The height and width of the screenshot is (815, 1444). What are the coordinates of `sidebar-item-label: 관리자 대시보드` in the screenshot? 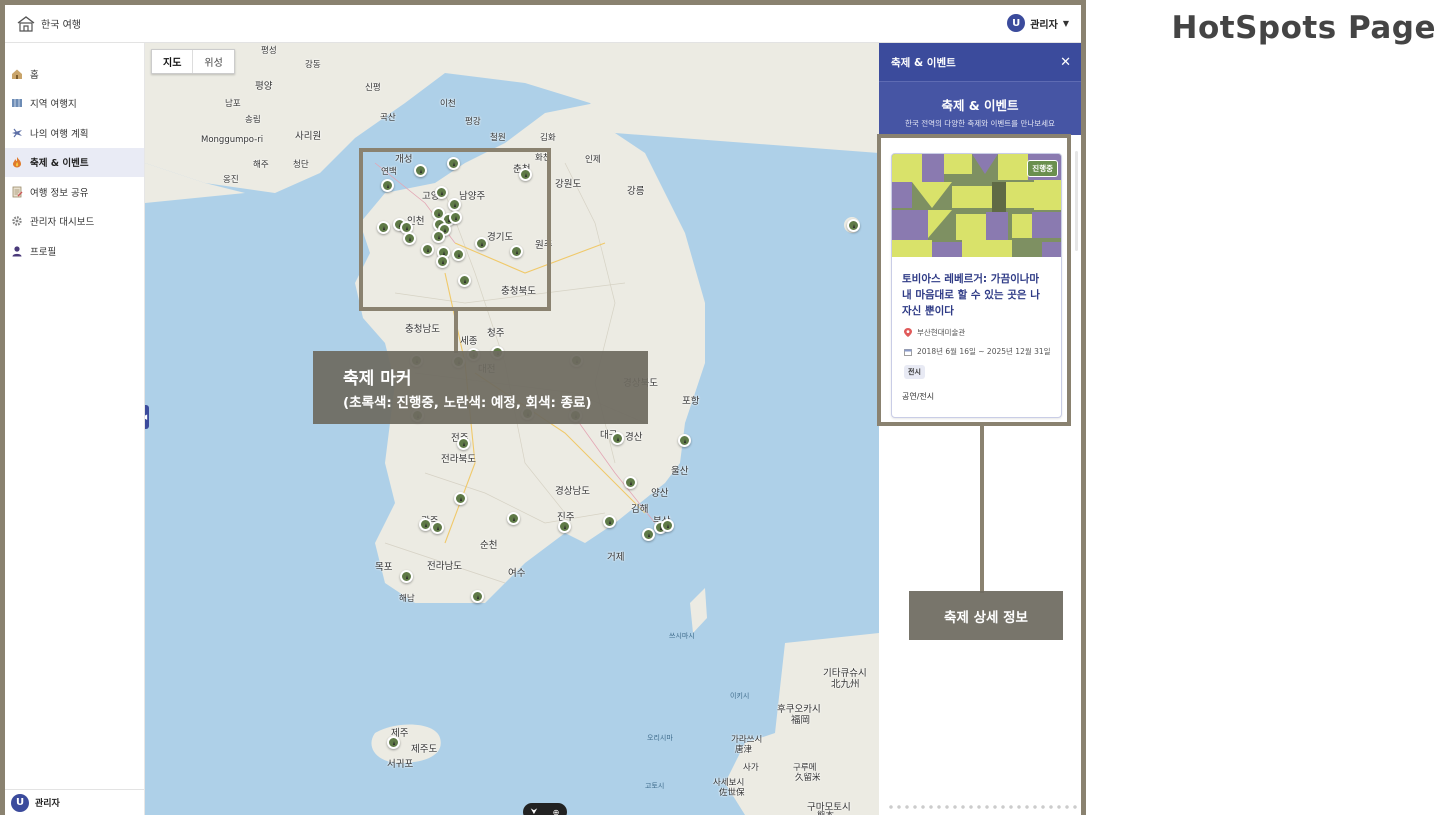 It's located at (62, 223).